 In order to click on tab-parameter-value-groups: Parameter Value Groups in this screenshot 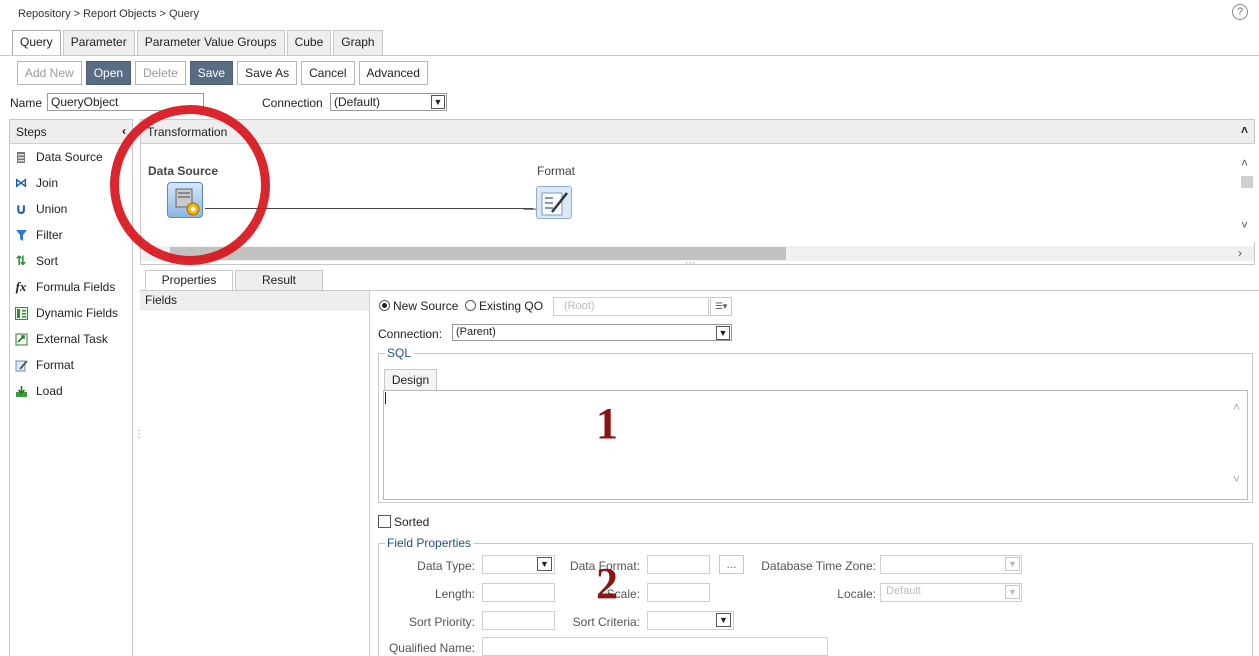, I will do `click(210, 42)`.